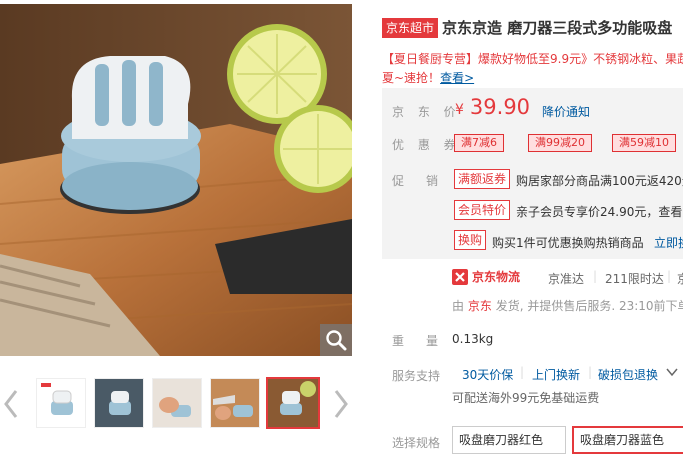  Describe the element at coordinates (418, 341) in the screenshot. I see `weight-label: 重 量` at that location.